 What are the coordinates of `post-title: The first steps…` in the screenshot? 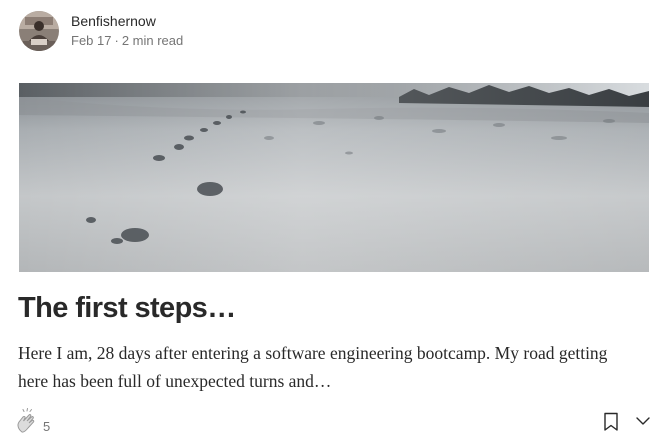 It's located at (127, 308).